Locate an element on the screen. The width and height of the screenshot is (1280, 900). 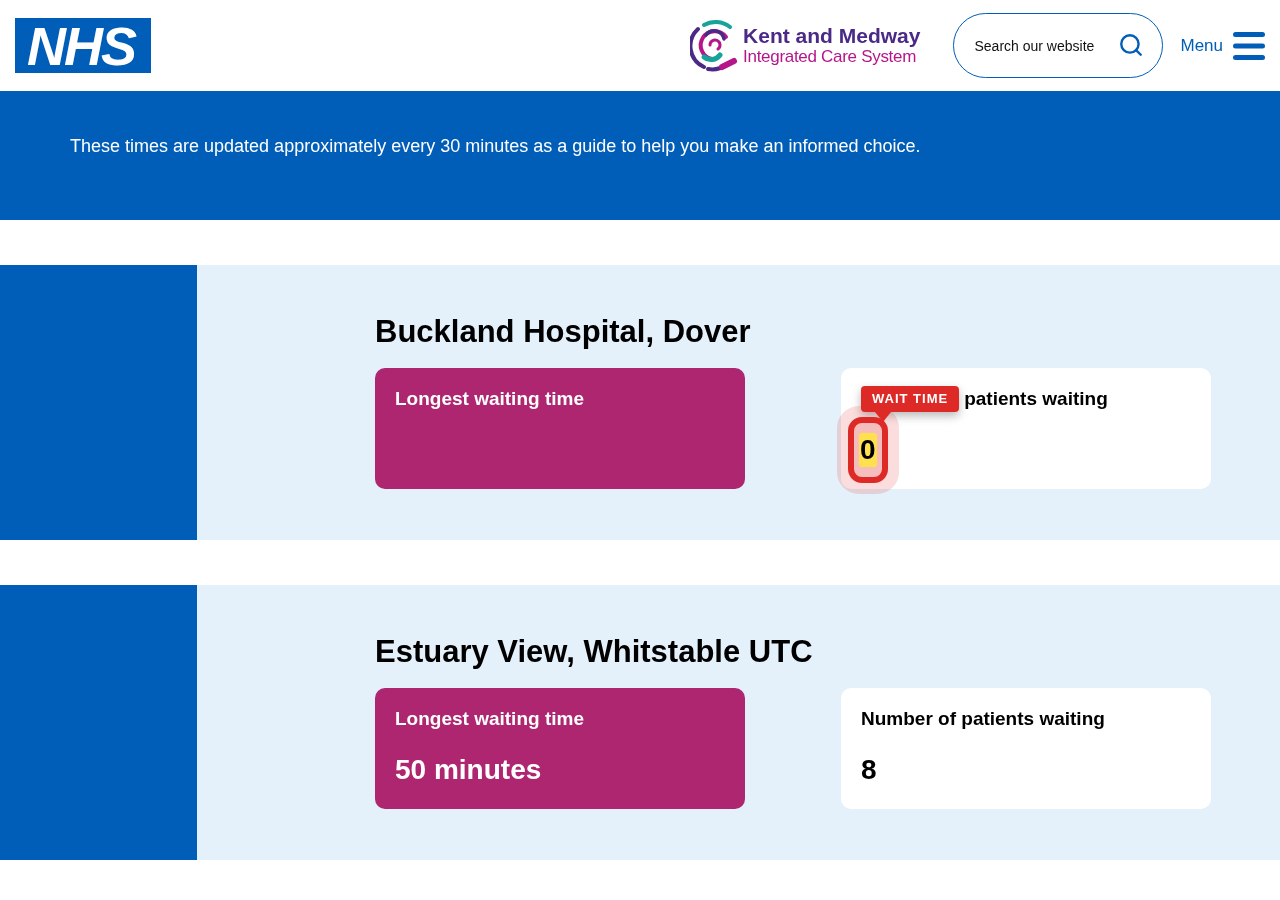
banner-text: These times are updated approximately every 30 minutes as a guide to help you make an informed choice. is located at coordinates (495, 146).